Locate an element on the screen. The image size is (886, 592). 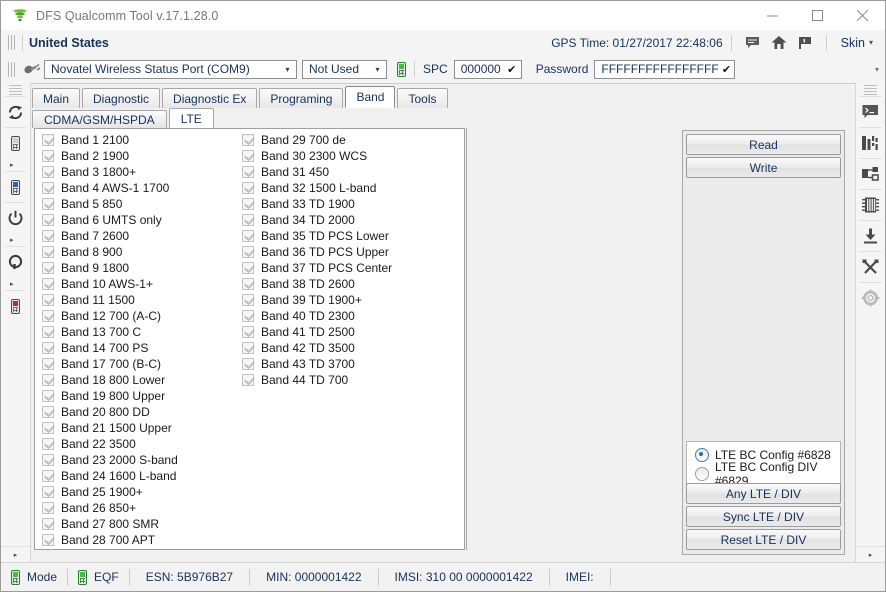
band-checkbox-row: Band 12 700 (A-C) is located at coordinates (110, 316).